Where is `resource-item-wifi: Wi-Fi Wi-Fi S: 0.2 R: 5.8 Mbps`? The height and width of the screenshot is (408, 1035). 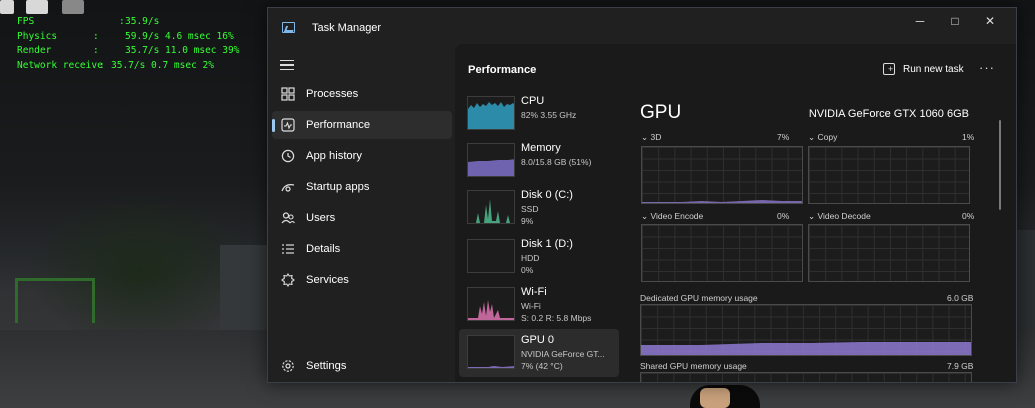
resource-item-wifi: Wi-Fi Wi-Fi S: 0.2 R: 5.8 Mbps is located at coordinates (539, 305).